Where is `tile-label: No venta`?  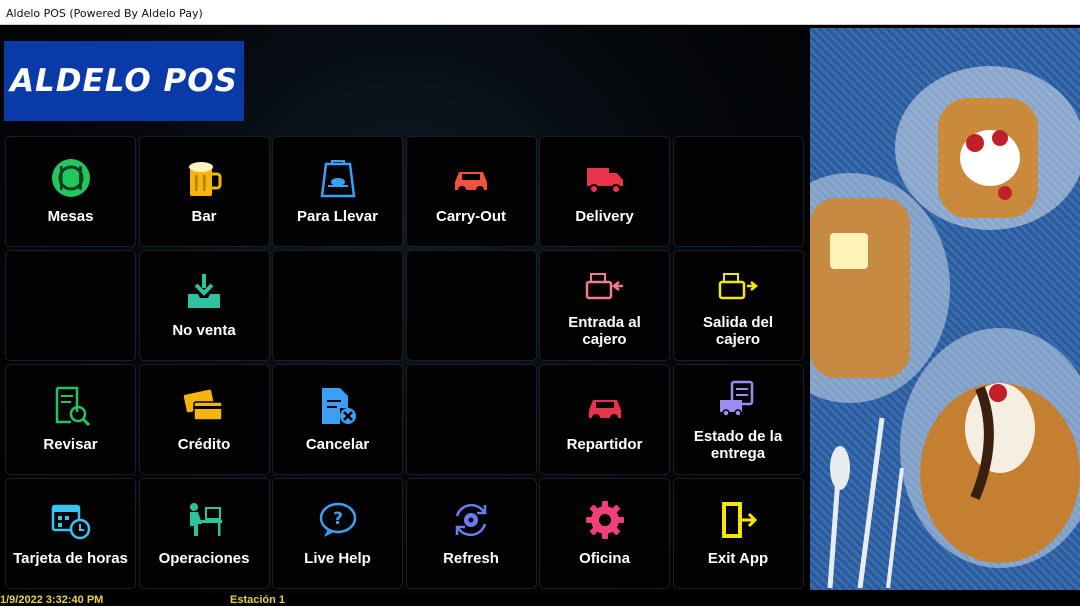 tile-label: No venta is located at coordinates (204, 330).